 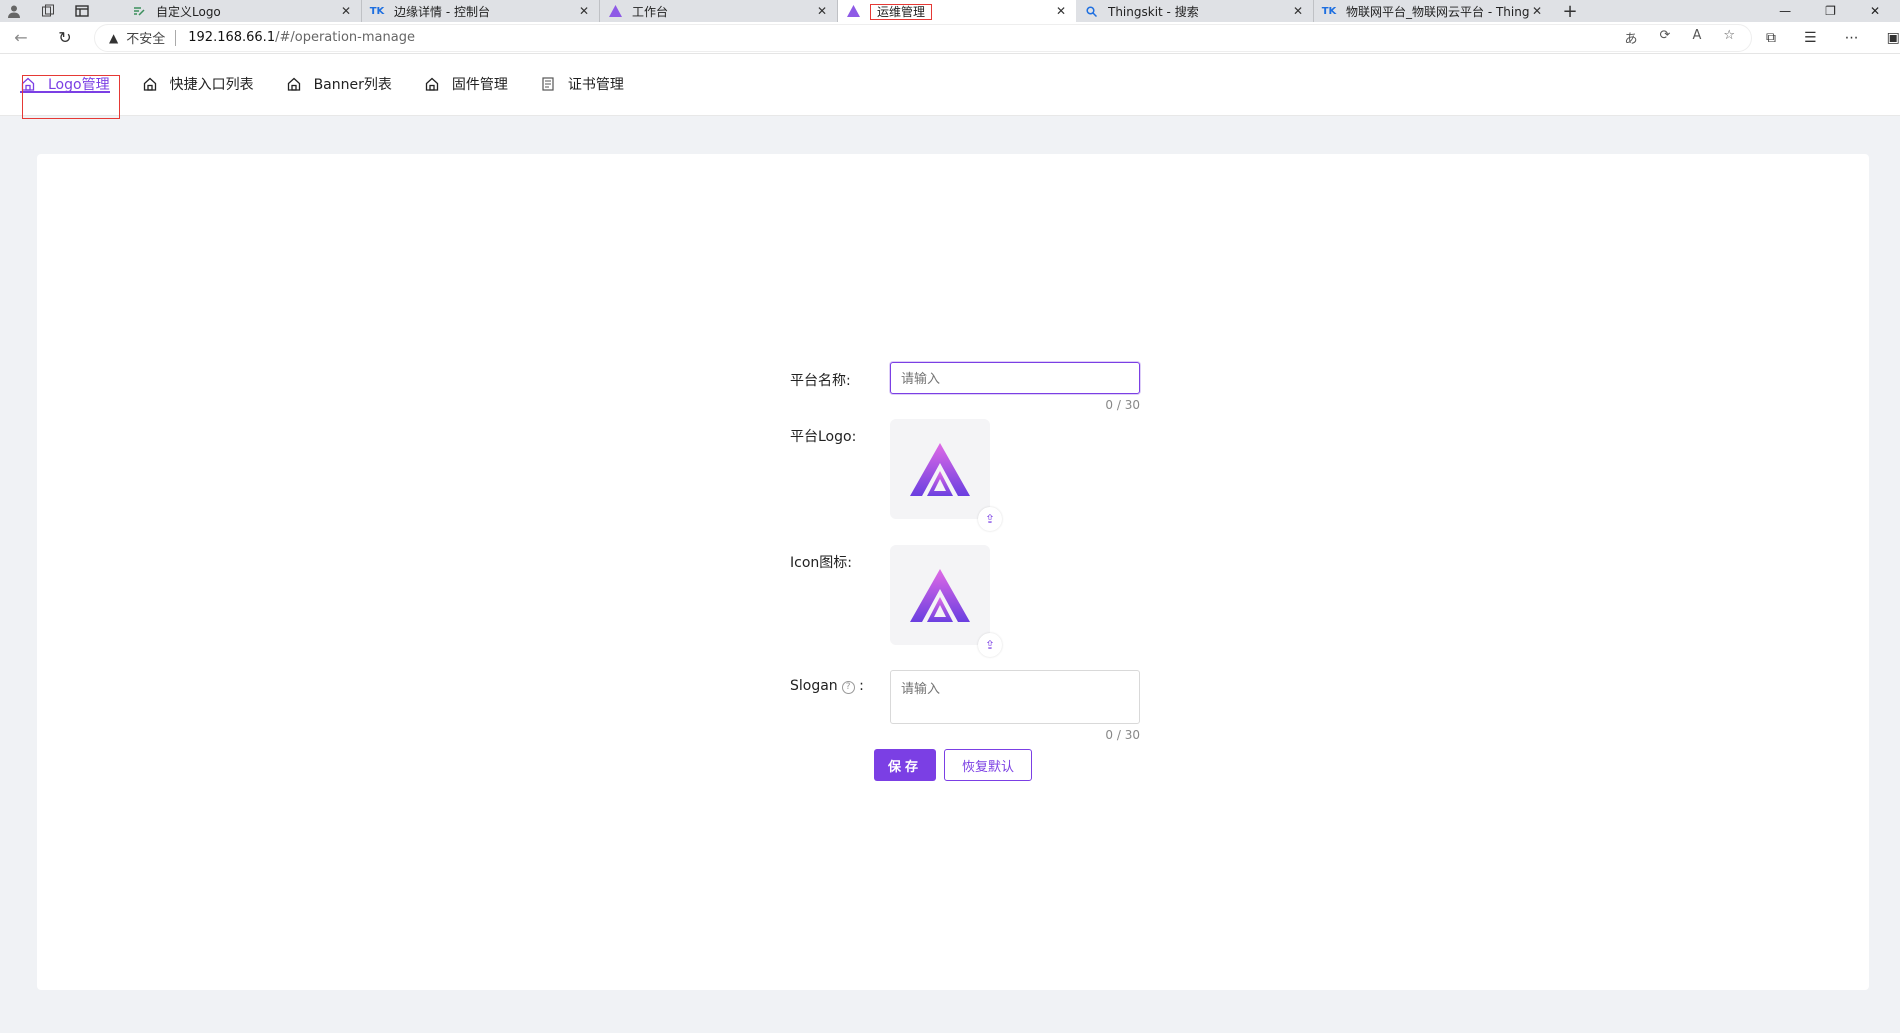 I want to click on read-aloud-icon: A, so click(x=1696, y=37).